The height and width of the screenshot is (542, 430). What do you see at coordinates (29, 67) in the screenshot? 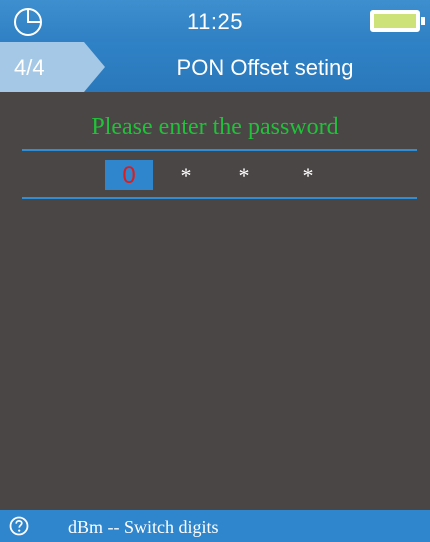
I see `page-indicator-label: 4/4` at bounding box center [29, 67].